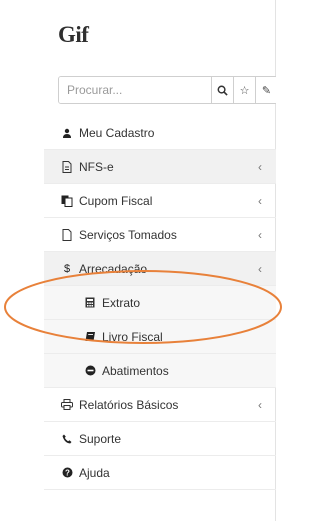 The image size is (320, 521). What do you see at coordinates (113, 268) in the screenshot?
I see `sidebar-item-label: Arrecadação` at bounding box center [113, 268].